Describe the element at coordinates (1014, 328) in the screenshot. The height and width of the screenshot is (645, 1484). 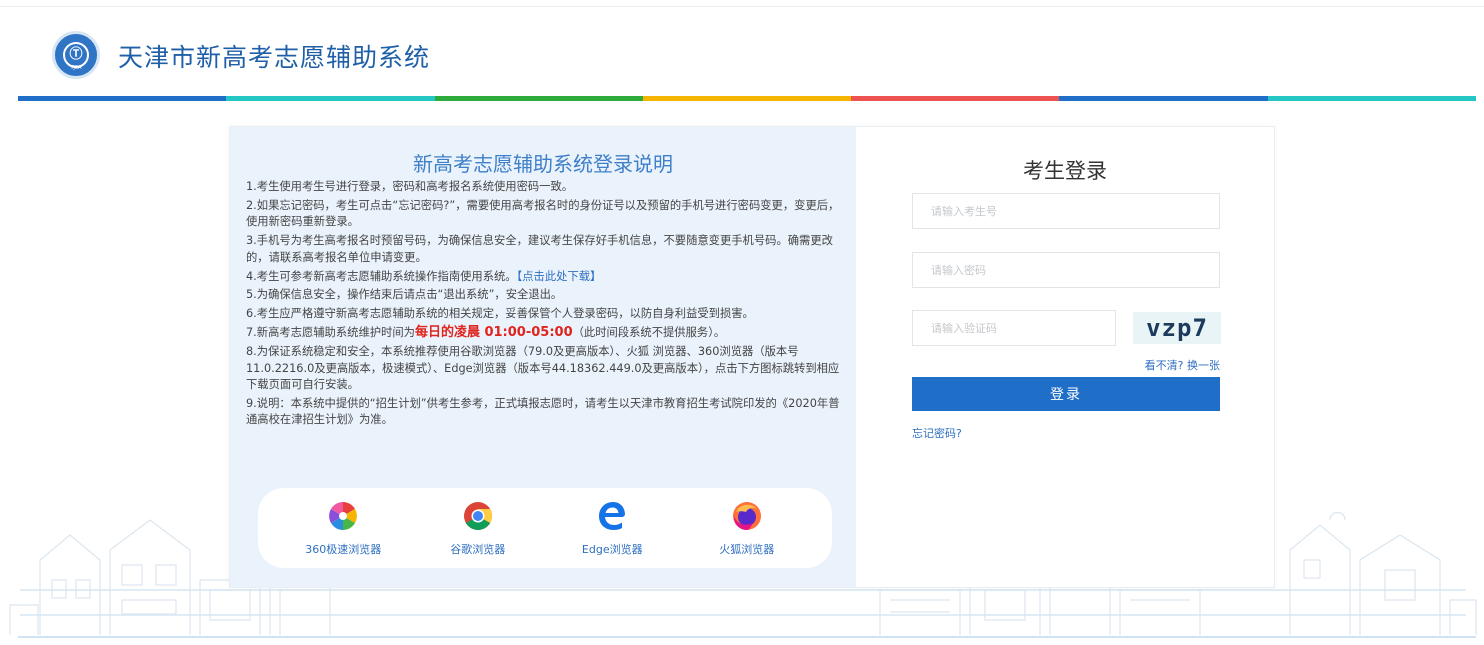
I see `captcha-input` at that location.